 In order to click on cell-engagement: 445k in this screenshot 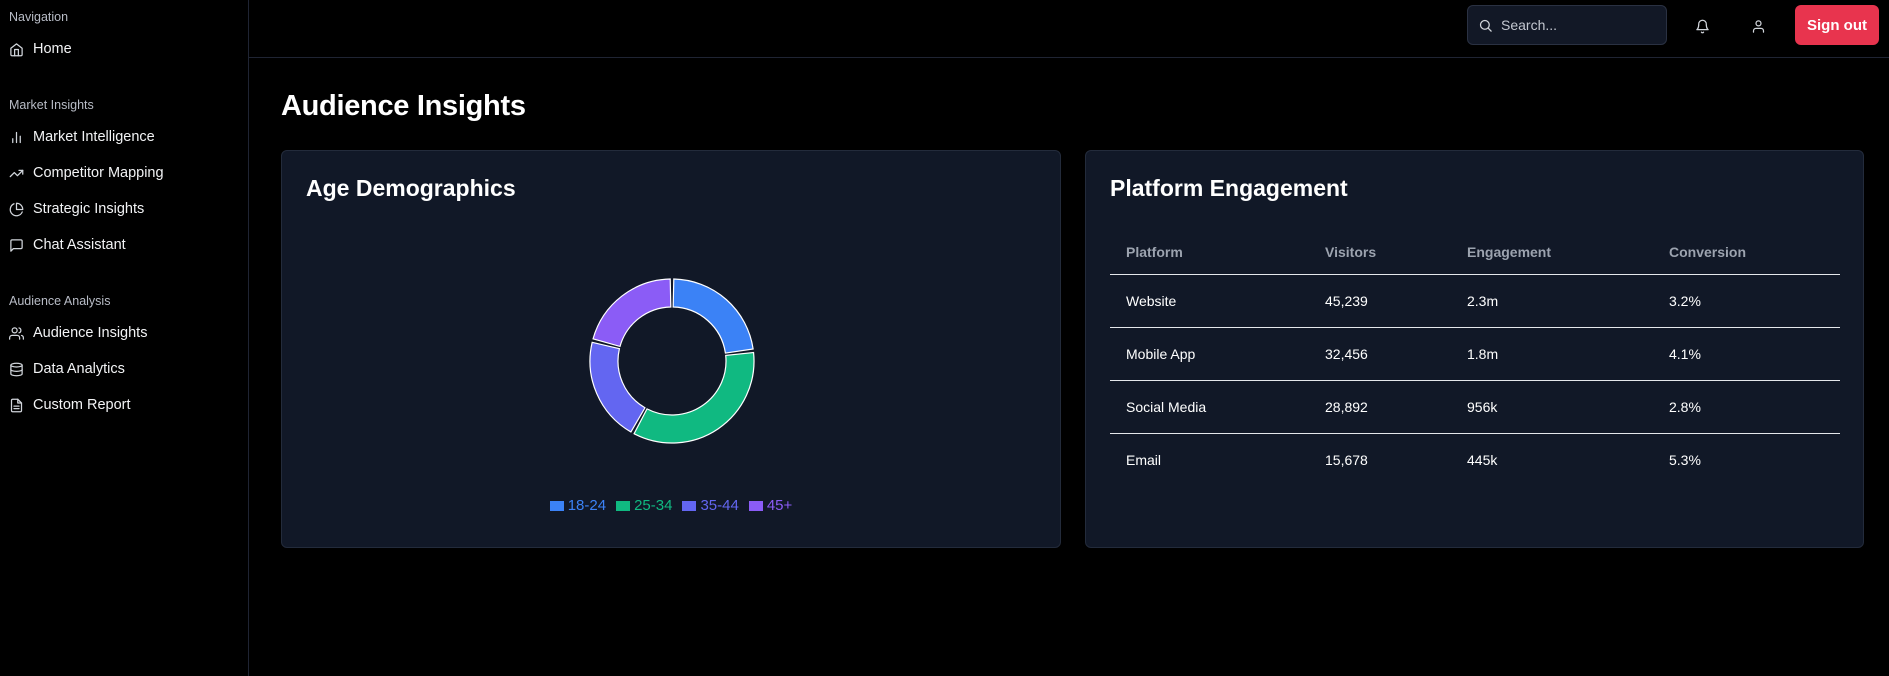, I will do `click(1482, 459)`.